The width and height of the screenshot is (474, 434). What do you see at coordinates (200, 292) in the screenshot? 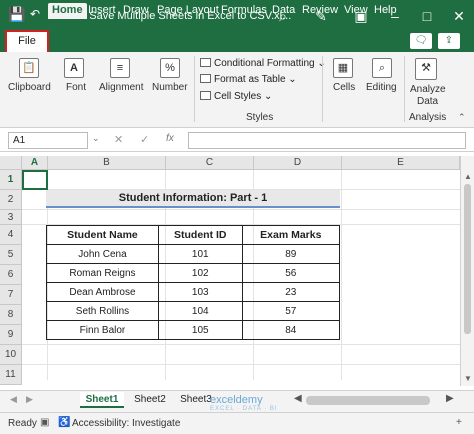
I see `cell: 103` at bounding box center [200, 292].